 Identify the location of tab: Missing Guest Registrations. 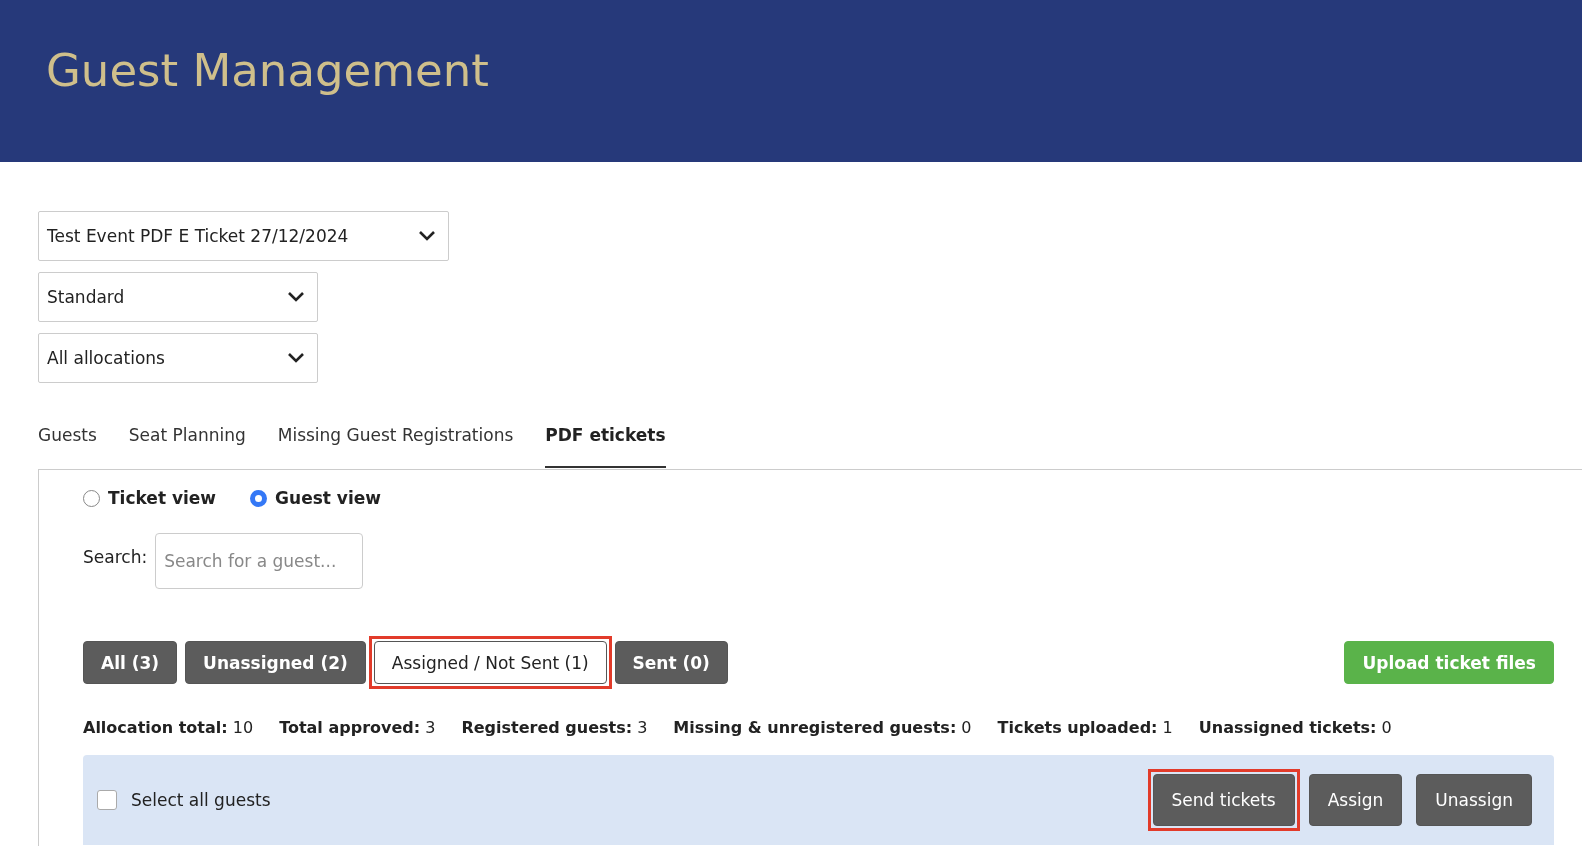
(395, 446).